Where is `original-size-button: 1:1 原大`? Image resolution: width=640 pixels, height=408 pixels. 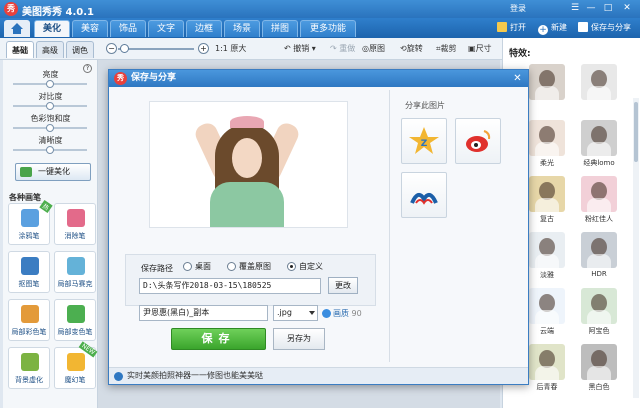 original-size-button: 1:1 原大 is located at coordinates (230, 49).